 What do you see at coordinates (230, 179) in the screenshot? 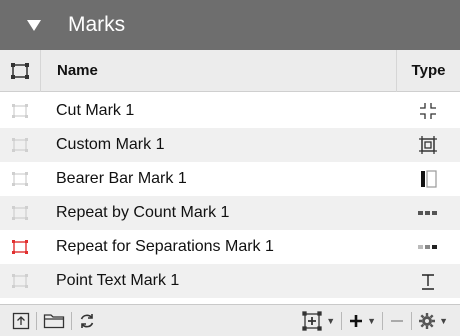
I see `list-item: Bearer Bar Mark 1` at bounding box center [230, 179].